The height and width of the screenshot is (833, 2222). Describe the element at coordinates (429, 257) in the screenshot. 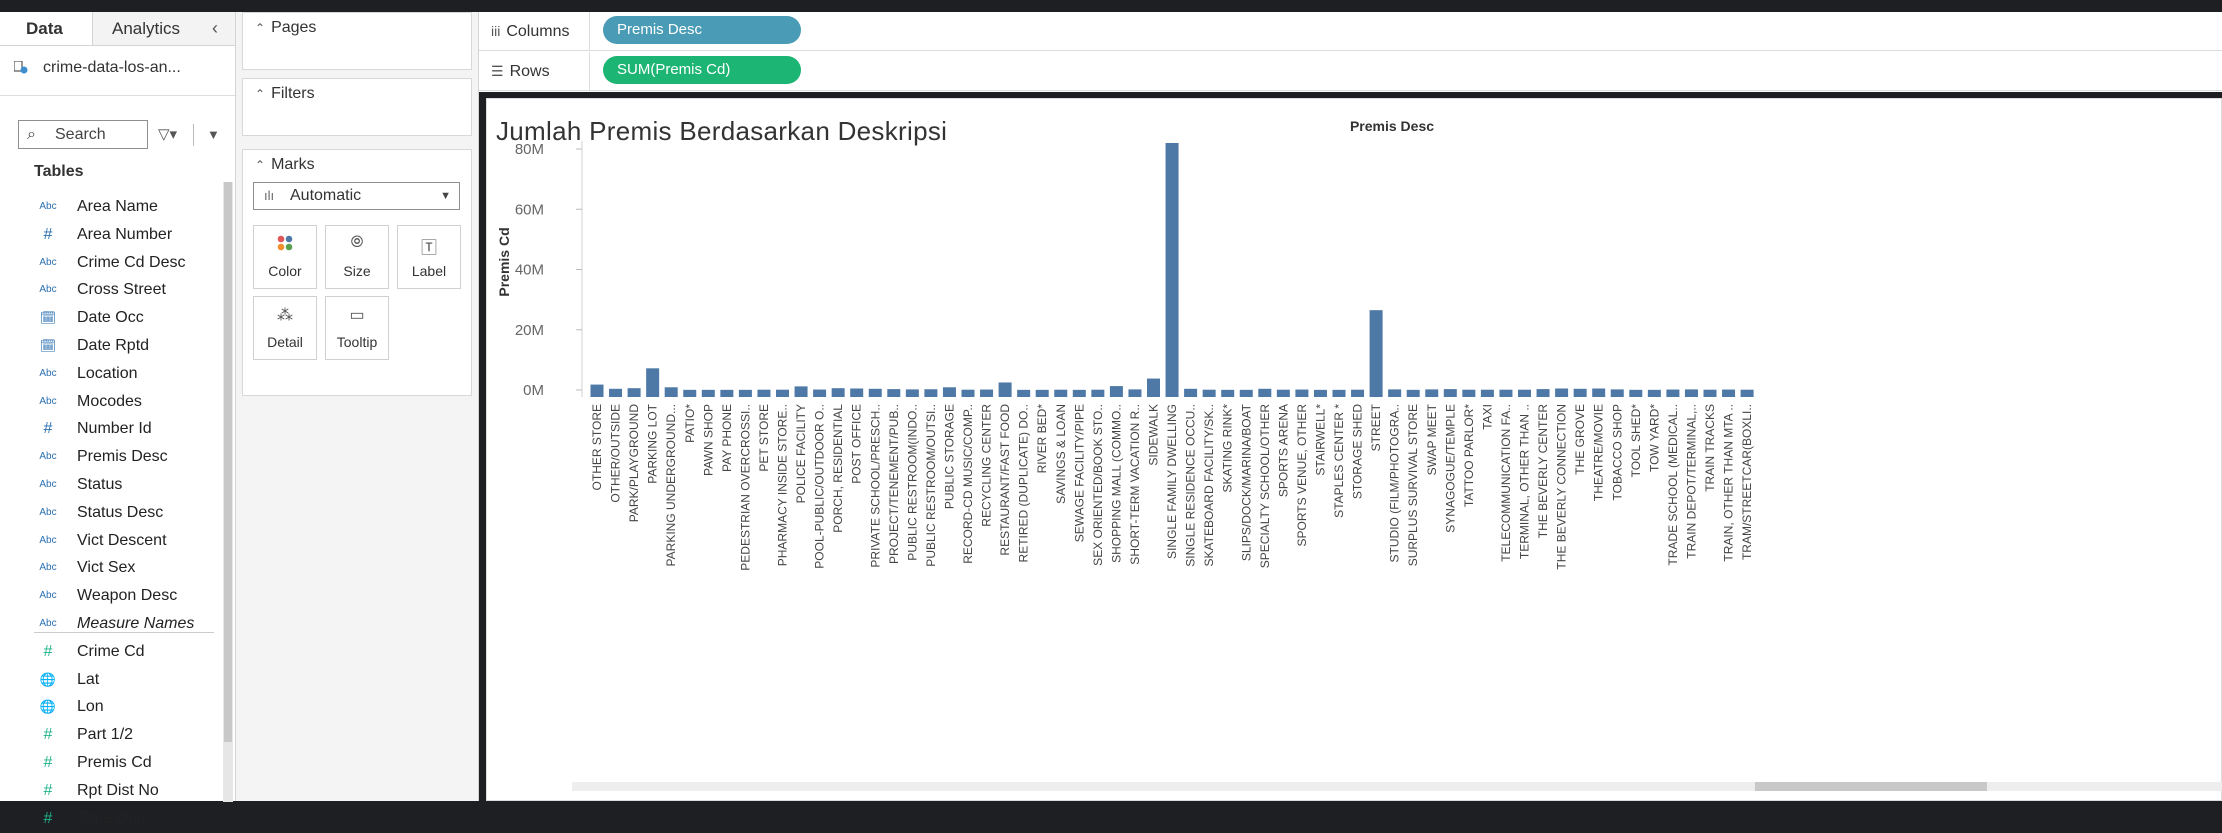

I see `label-button: 🅃 Label` at that location.